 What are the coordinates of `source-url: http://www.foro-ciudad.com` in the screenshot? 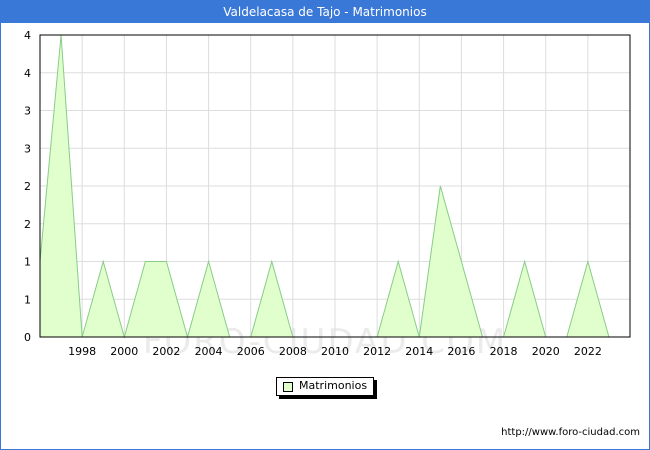 It's located at (570, 432).